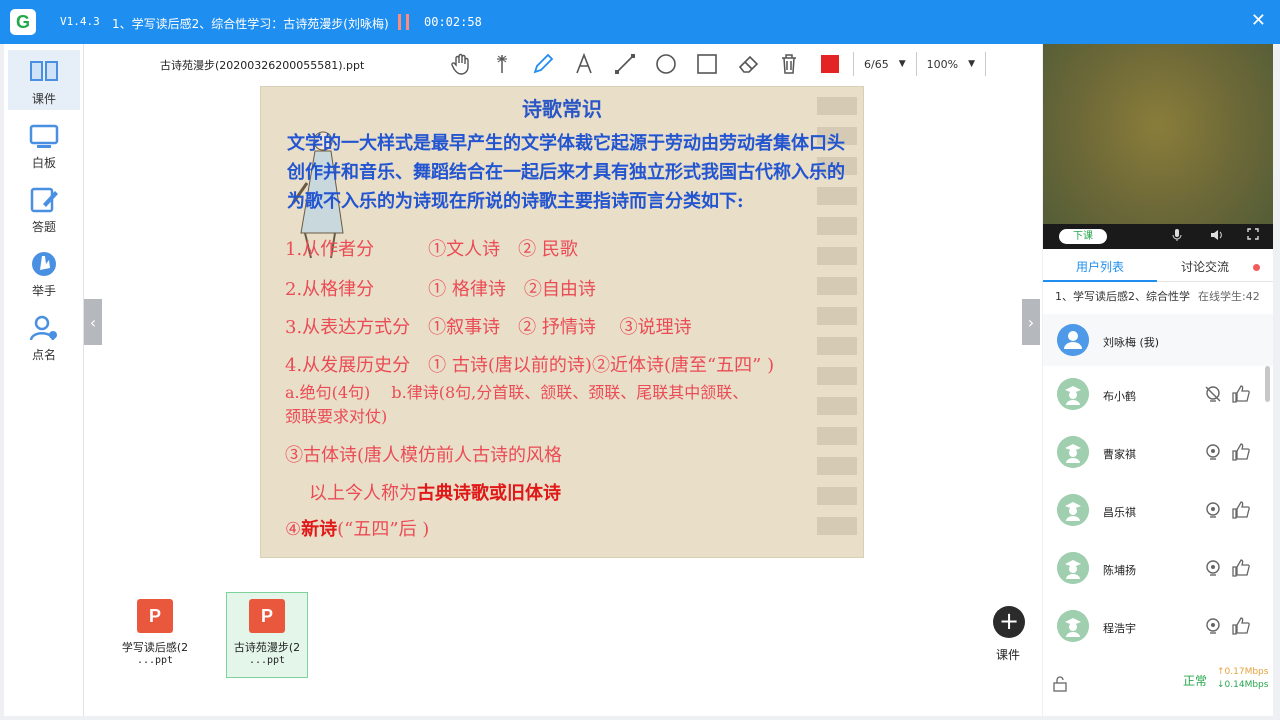 The width and height of the screenshot is (1280, 720). I want to click on sidebar-item-quiz: 答题, so click(44, 208).